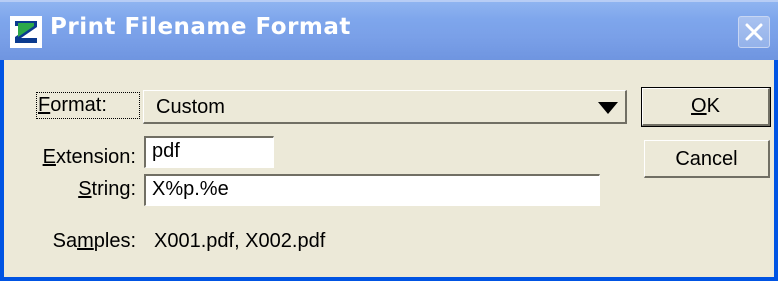 The height and width of the screenshot is (281, 778). What do you see at coordinates (94, 241) in the screenshot?
I see `samples-label: Samples:` at bounding box center [94, 241].